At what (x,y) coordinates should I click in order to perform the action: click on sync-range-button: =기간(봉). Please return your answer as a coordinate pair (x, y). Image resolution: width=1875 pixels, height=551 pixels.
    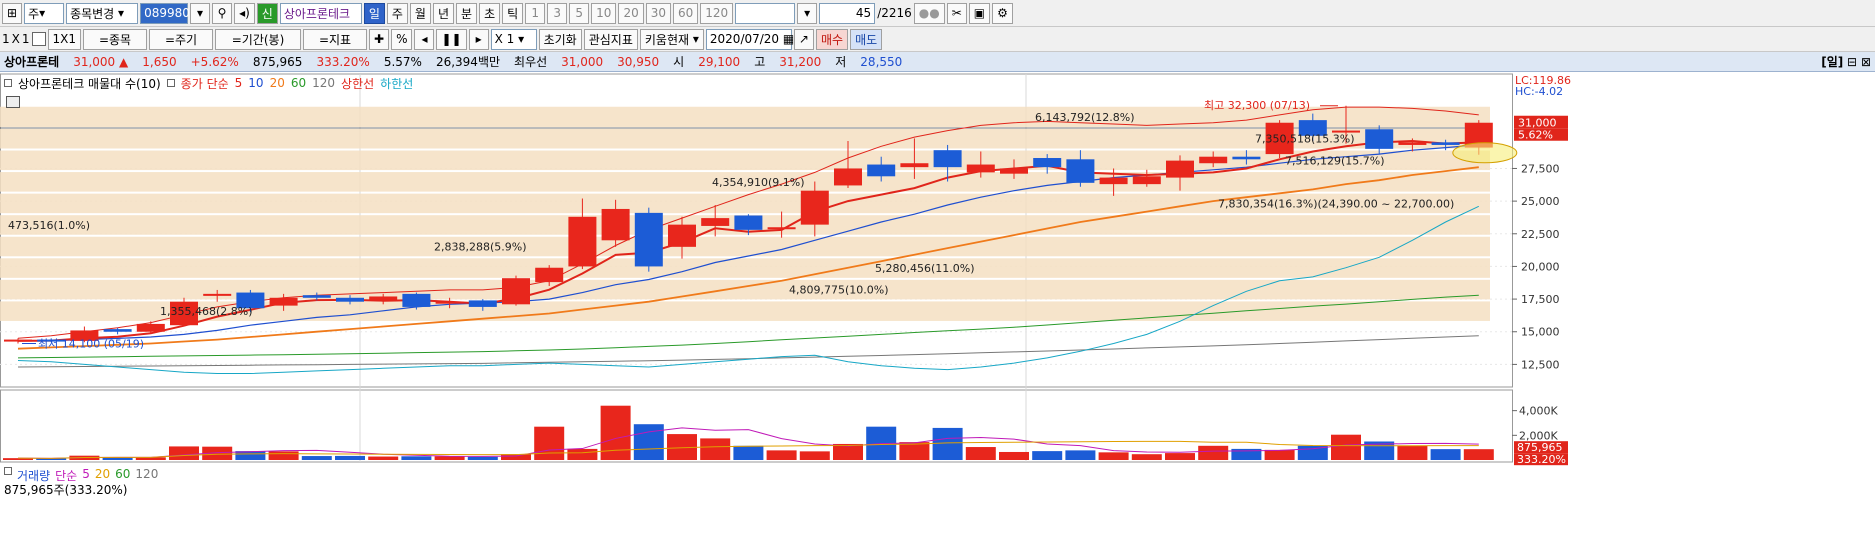
    Looking at the image, I should click on (258, 39).